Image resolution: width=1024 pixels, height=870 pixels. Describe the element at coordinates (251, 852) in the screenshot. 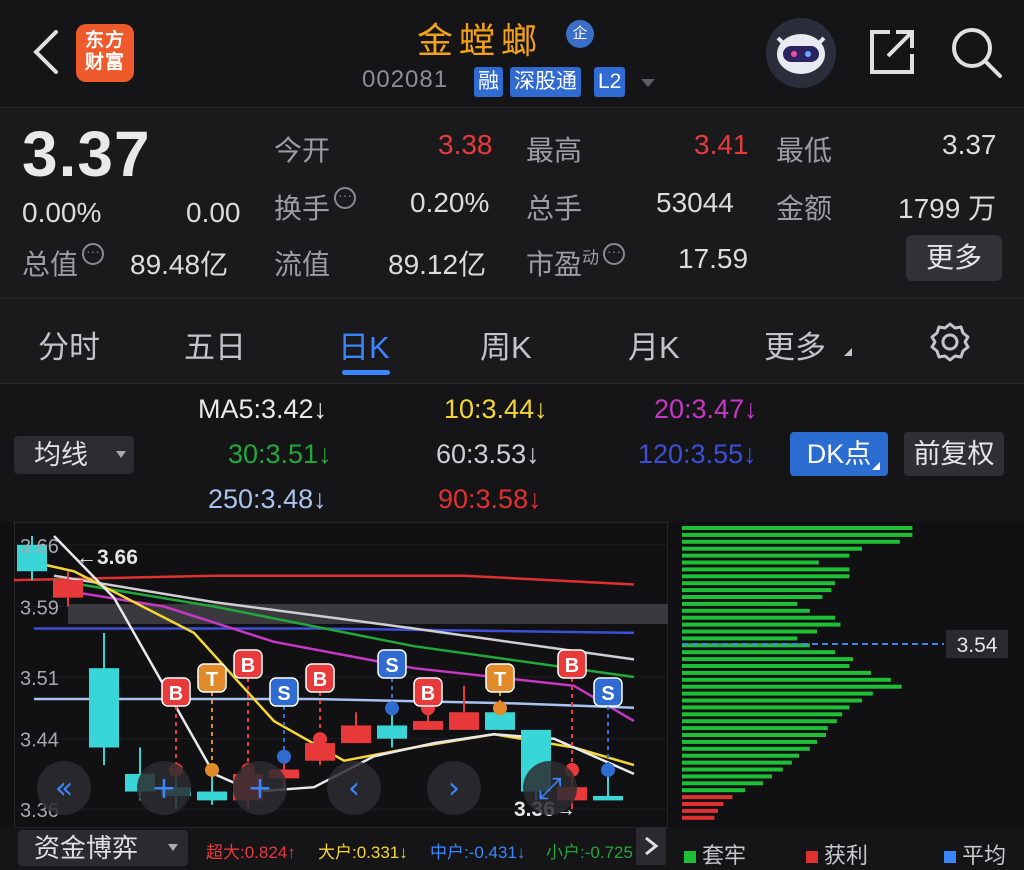

I see `flow-super: 超大:0.824↑` at that location.